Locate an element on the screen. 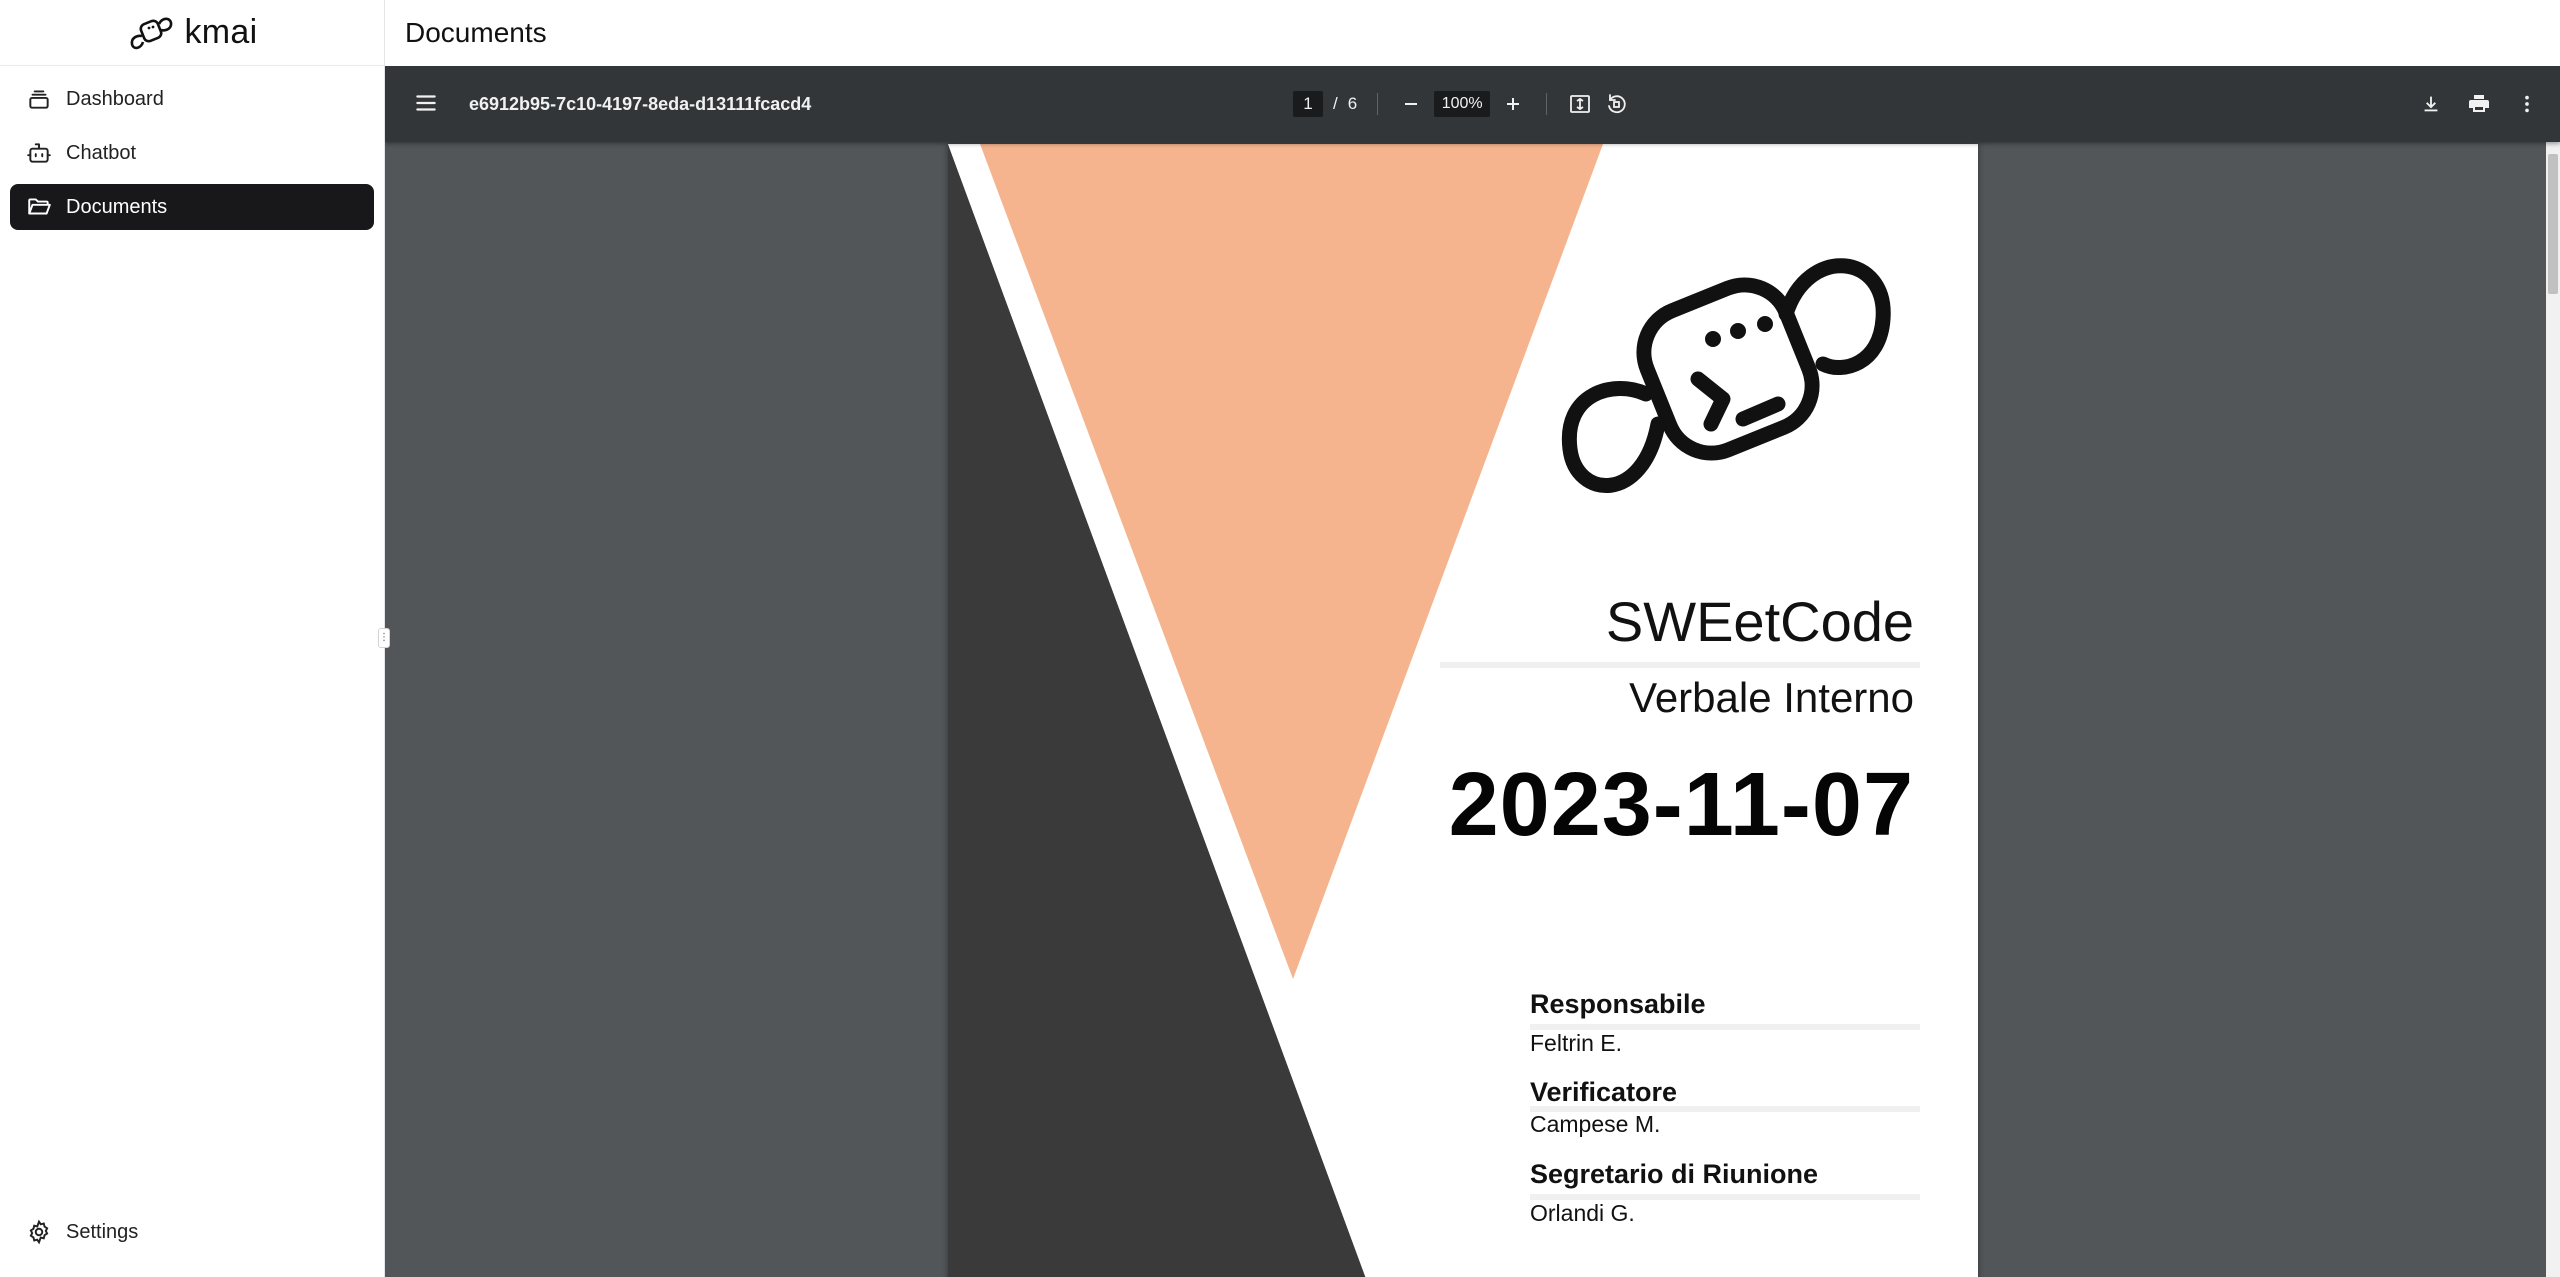 This screenshot has height=1277, width=2560. role-person: Campese M. is located at coordinates (1595, 1124).